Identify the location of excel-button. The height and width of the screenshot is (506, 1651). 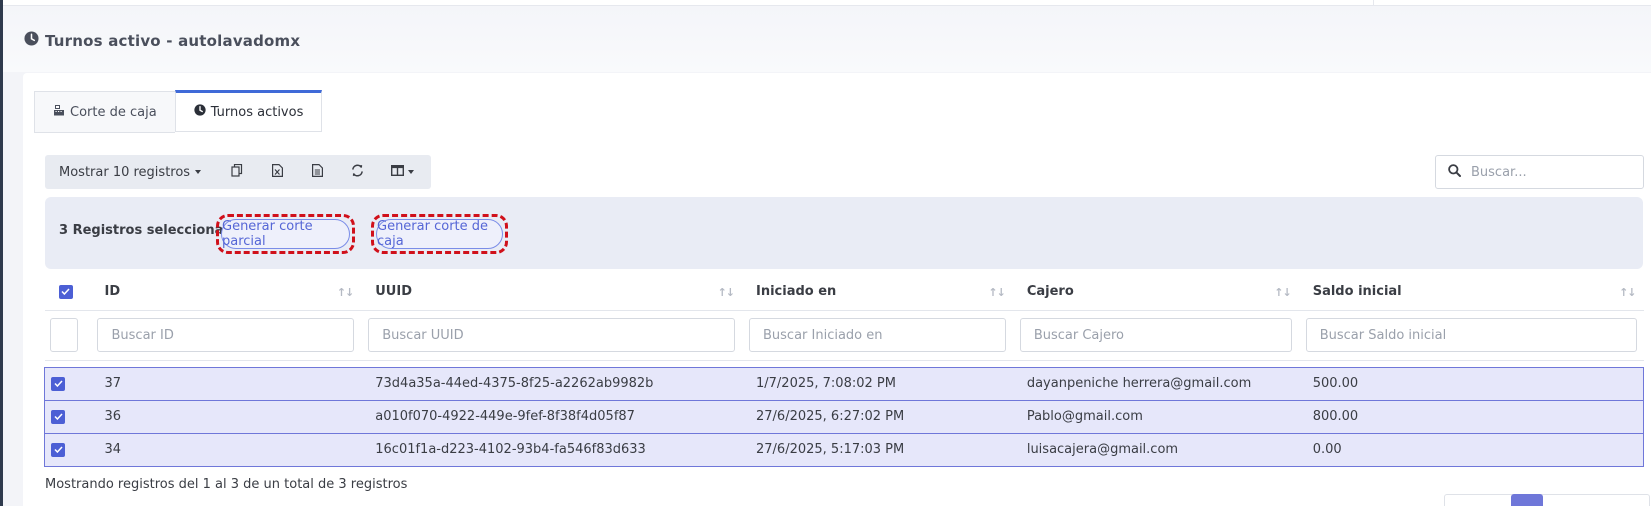
(277, 172).